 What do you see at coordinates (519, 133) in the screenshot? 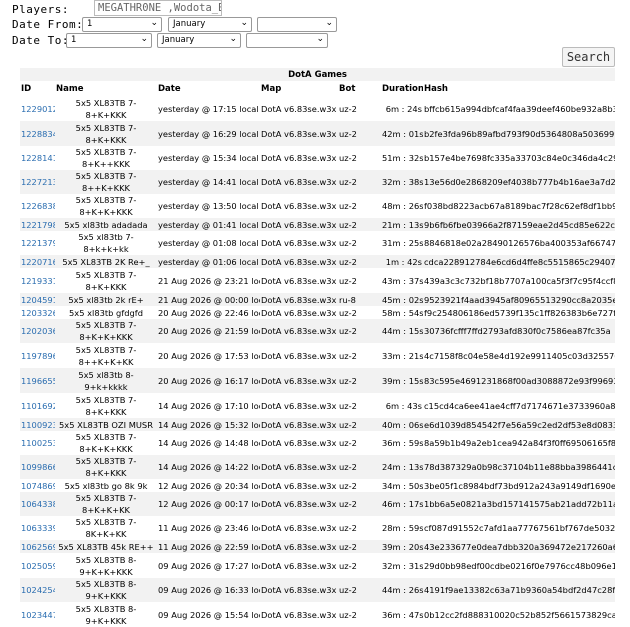
I see `game-hash-cell: b2fe3fda96b89afbd793f90d5364808a50369991` at bounding box center [519, 133].